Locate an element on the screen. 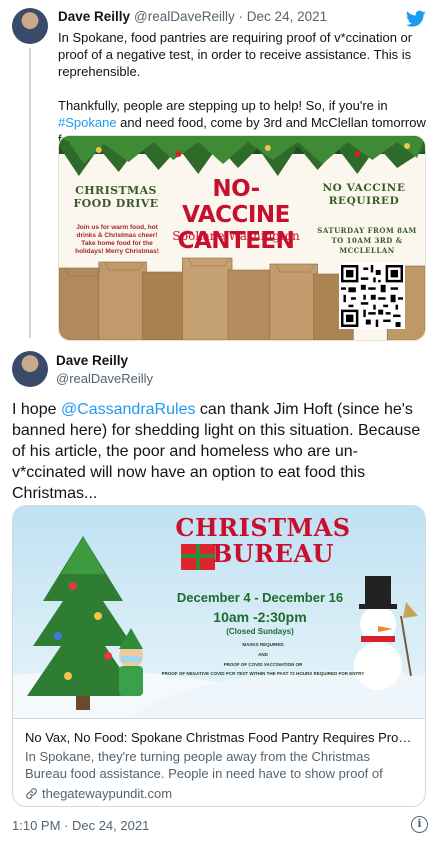 The width and height of the screenshot is (438, 843). tweet-date: Dec 24, 2021 is located at coordinates (287, 16).